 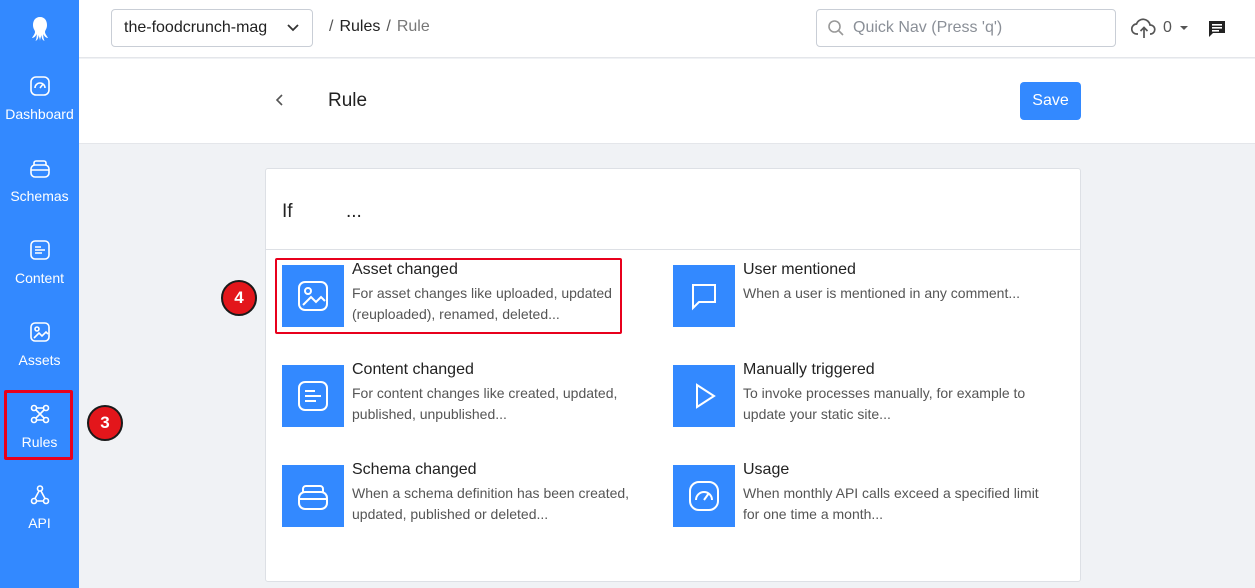 I want to click on sidebar-item-assets: Assets, so click(x=39, y=344).